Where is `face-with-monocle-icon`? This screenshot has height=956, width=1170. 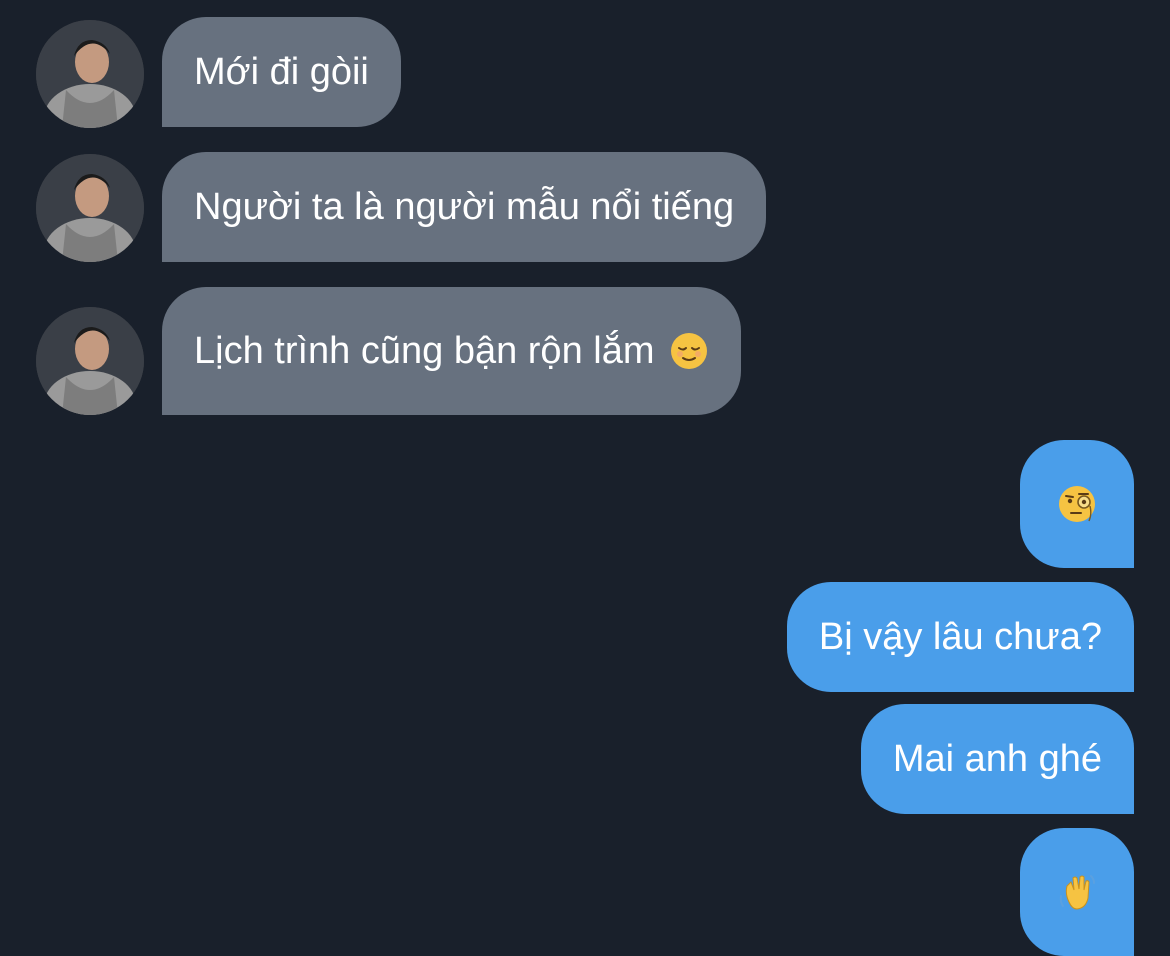
face-with-monocle-icon is located at coordinates (1077, 504).